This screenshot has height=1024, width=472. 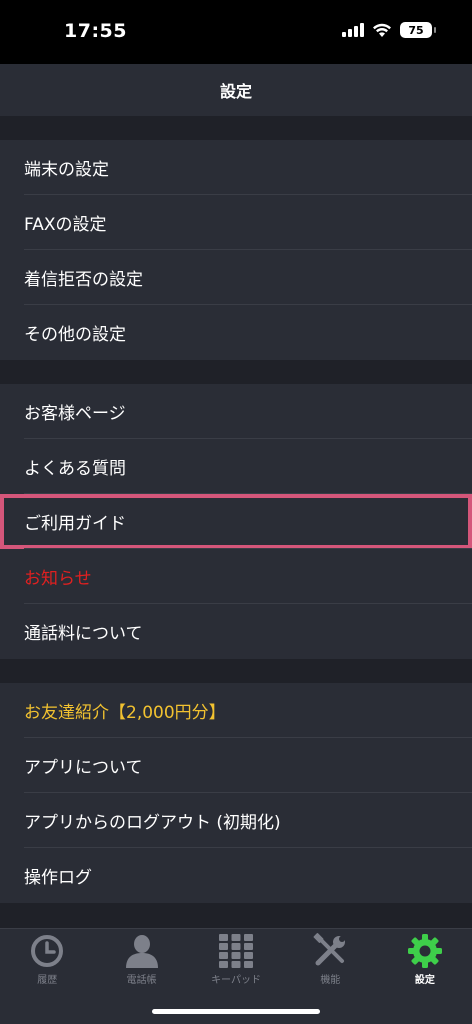 I want to click on status-bar: 17:55 75, so click(x=236, y=32).